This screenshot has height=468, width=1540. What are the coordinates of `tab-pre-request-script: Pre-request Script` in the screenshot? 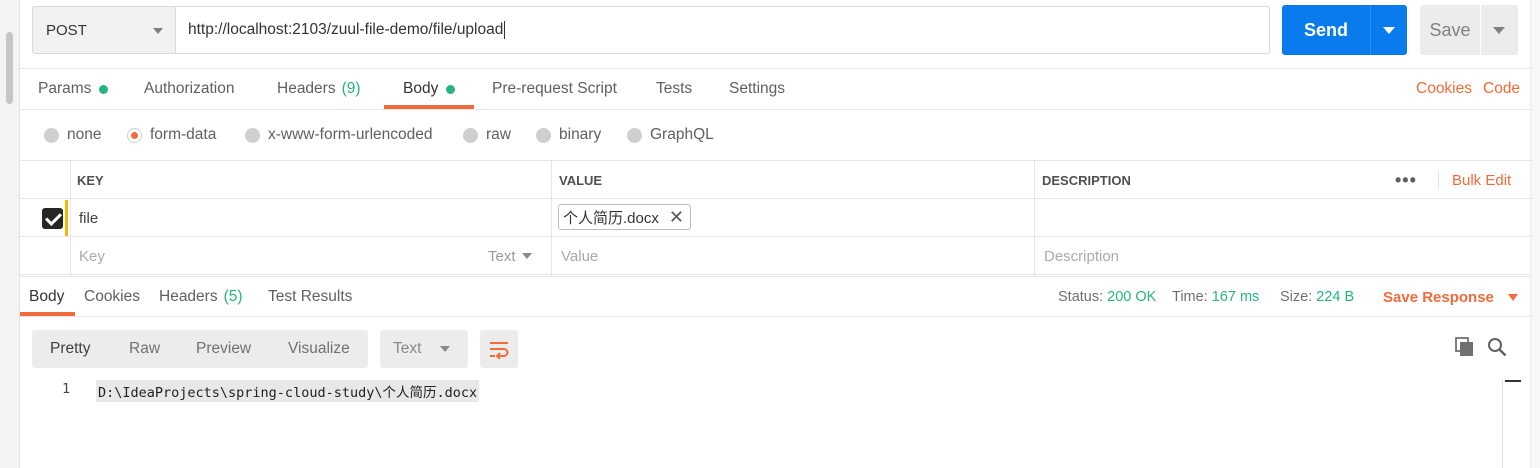 It's located at (554, 89).